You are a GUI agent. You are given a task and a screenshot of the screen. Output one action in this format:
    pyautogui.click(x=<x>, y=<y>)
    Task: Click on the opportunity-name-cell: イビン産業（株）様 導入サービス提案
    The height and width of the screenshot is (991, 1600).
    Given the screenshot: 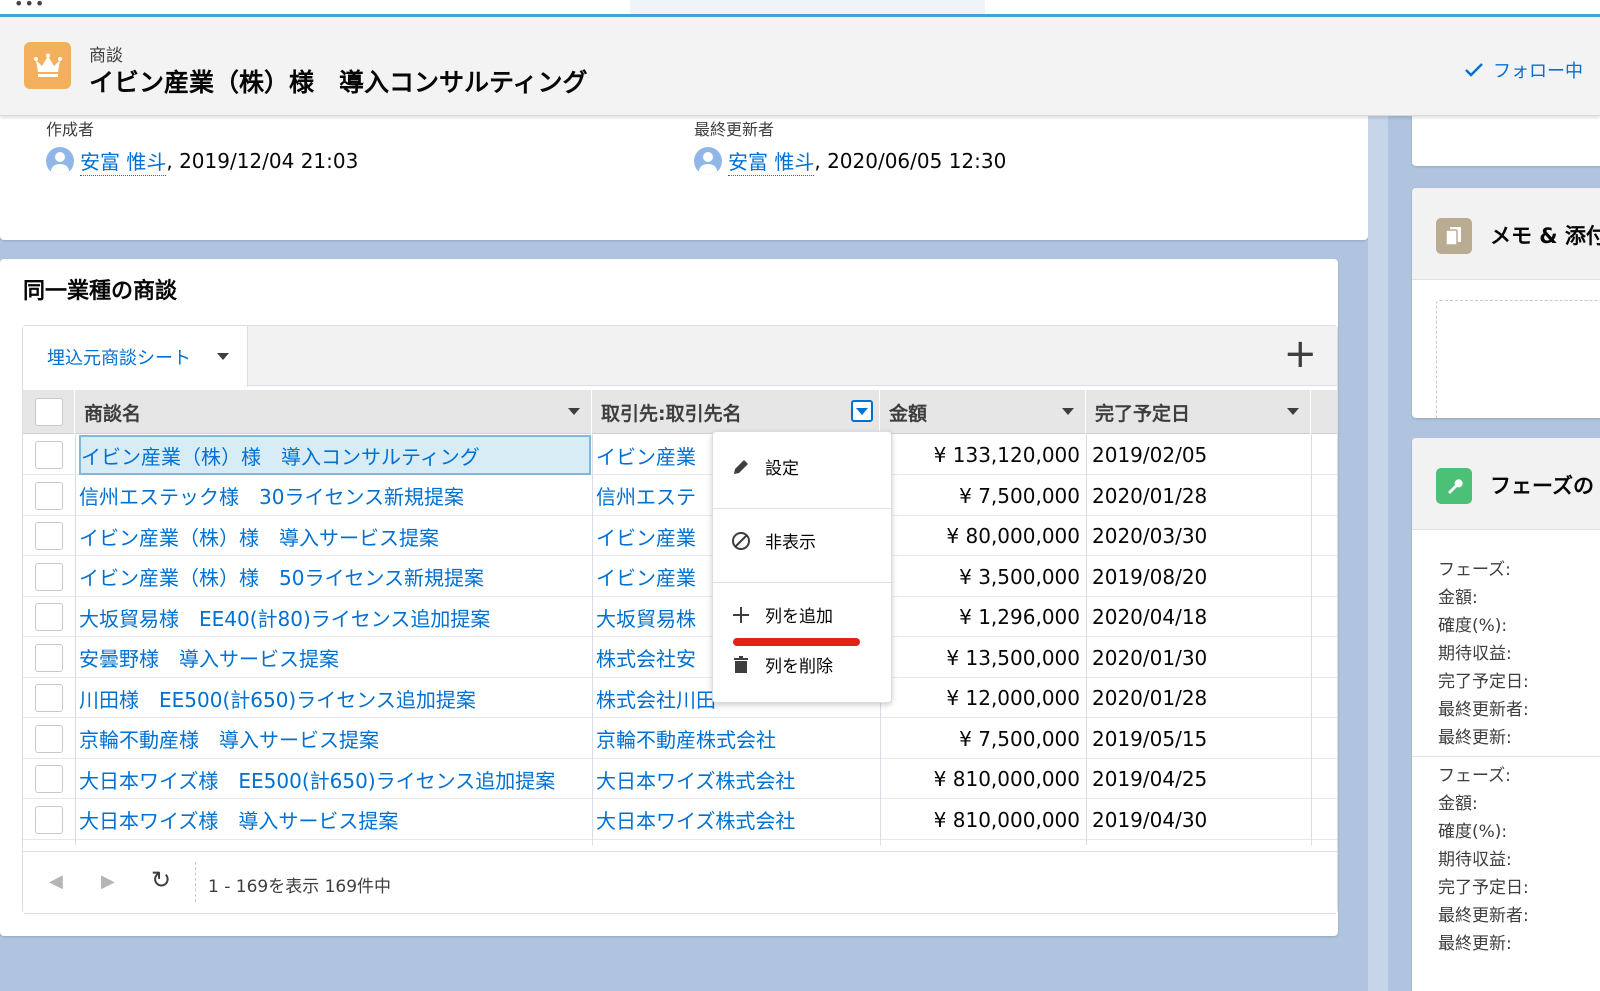 What is the action you would take?
    pyautogui.click(x=335, y=536)
    